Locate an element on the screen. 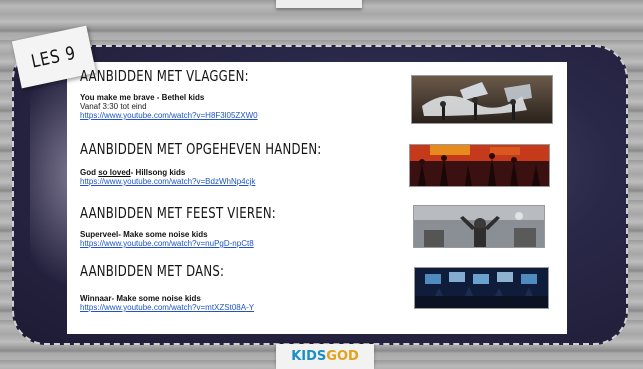 The height and width of the screenshot is (369, 643). logo-part-god: GOD is located at coordinates (342, 356).